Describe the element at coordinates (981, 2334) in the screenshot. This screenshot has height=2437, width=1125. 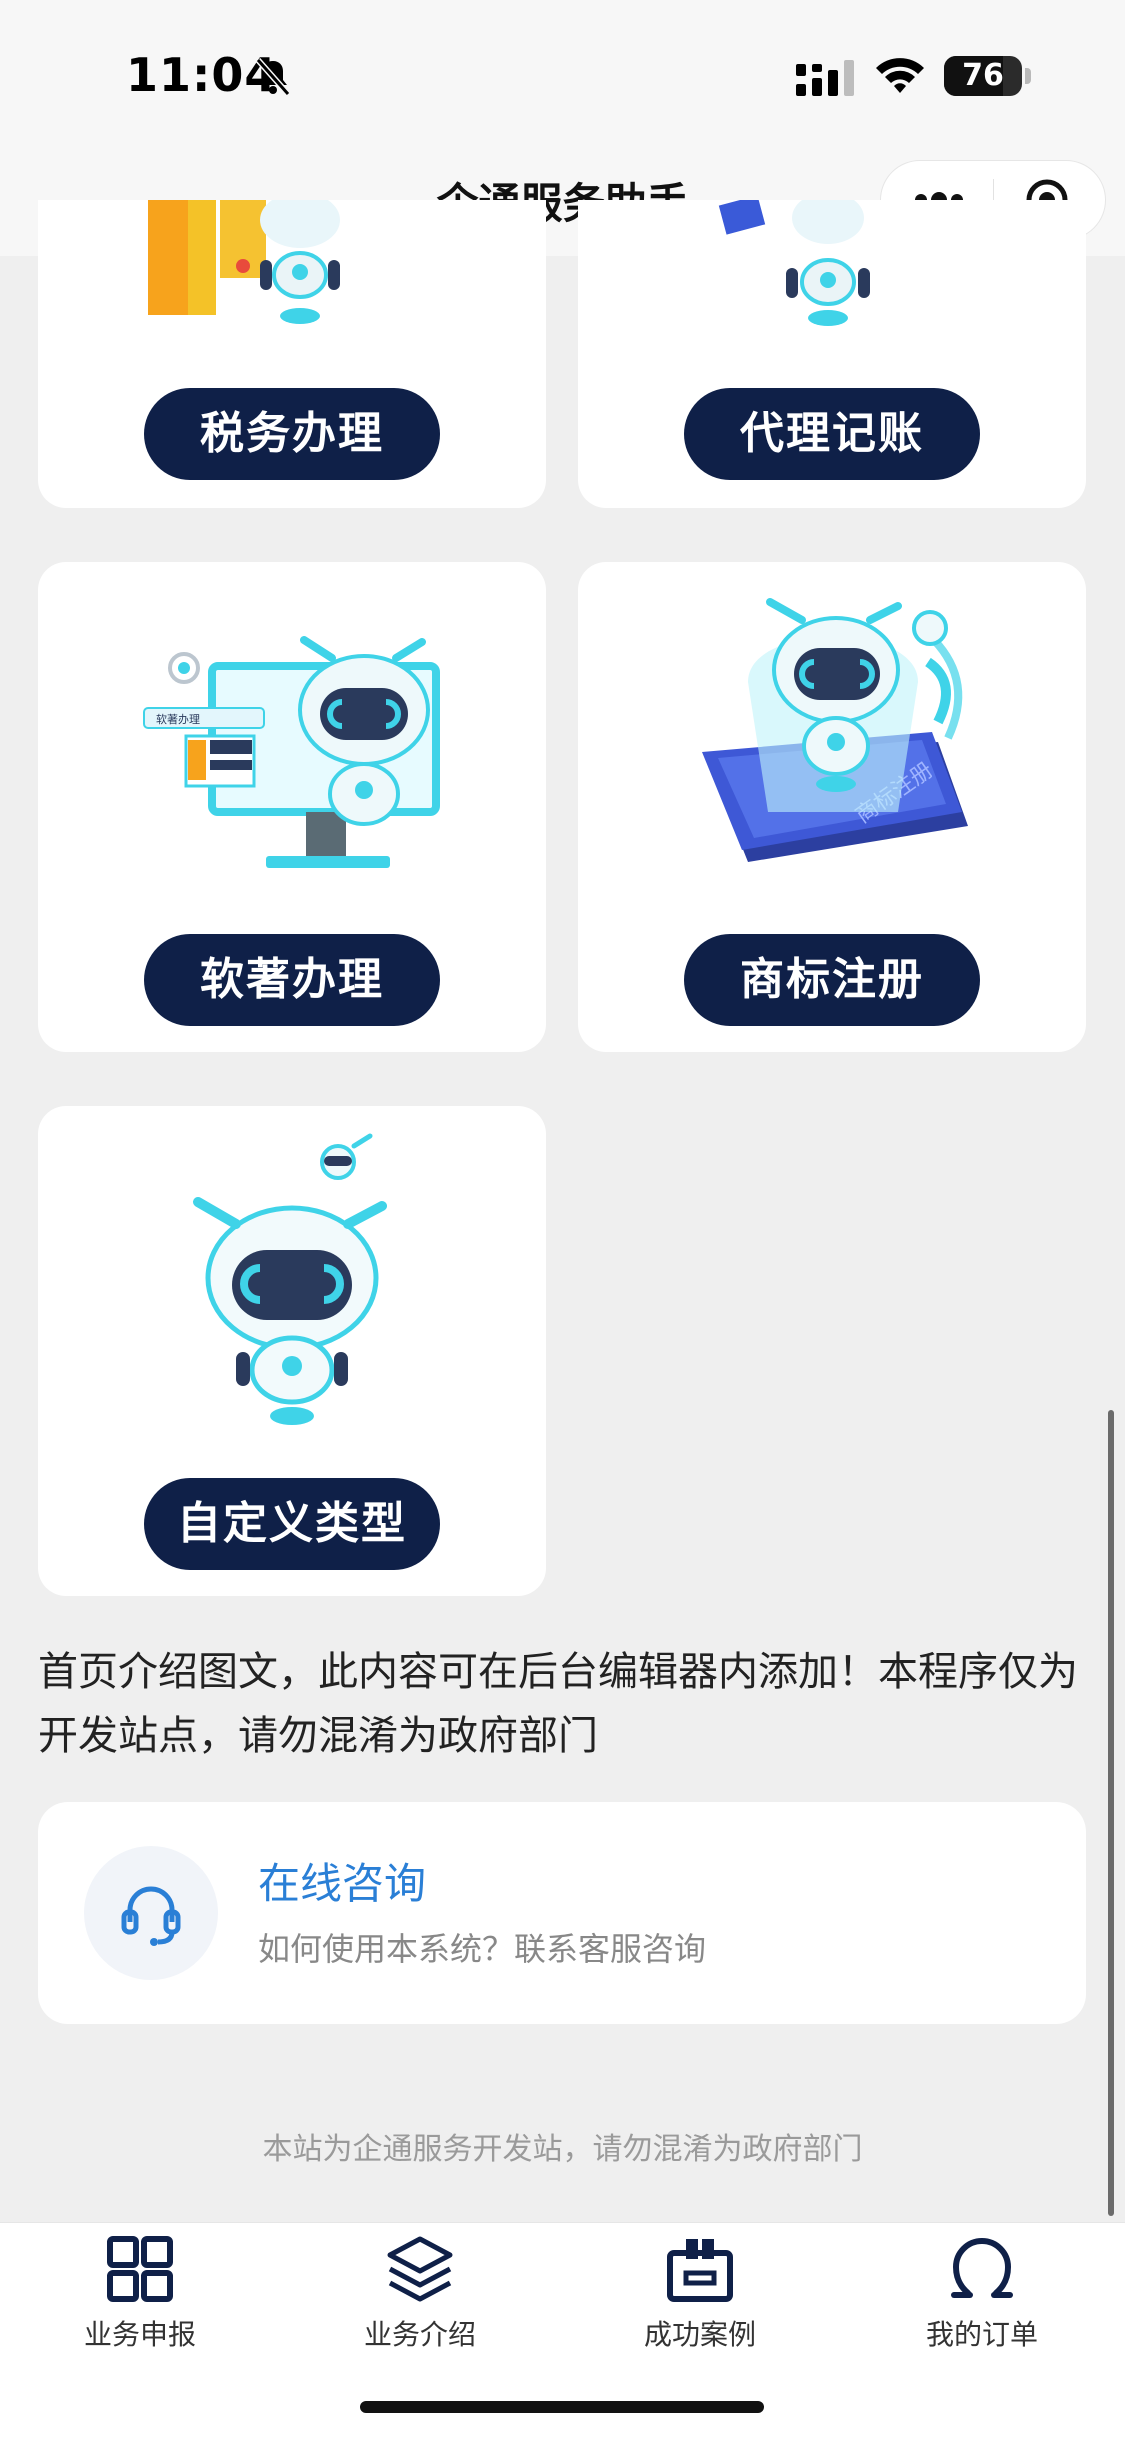
I see `tab-label: 我的订单` at that location.